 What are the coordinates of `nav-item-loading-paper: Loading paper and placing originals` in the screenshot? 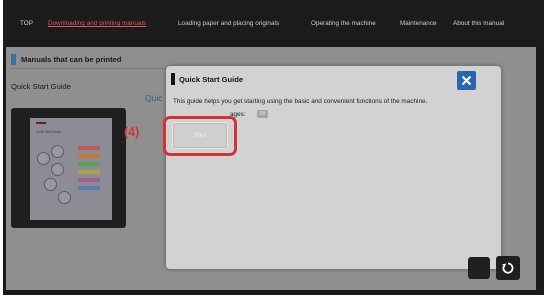 It's located at (228, 23).